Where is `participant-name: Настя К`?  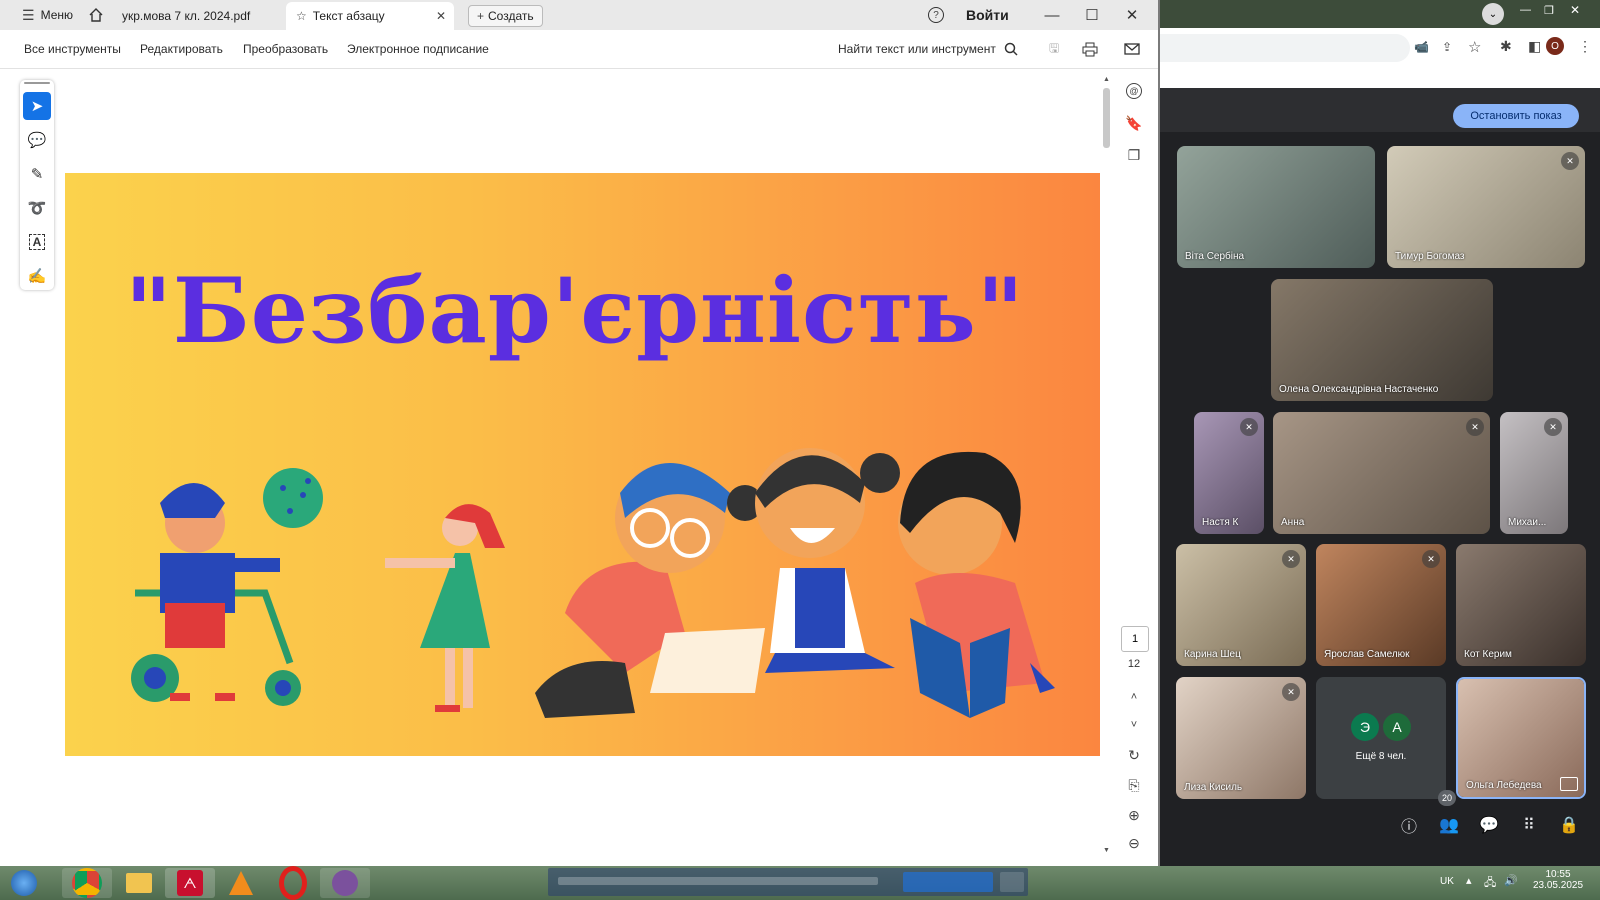 participant-name: Настя К is located at coordinates (1220, 522).